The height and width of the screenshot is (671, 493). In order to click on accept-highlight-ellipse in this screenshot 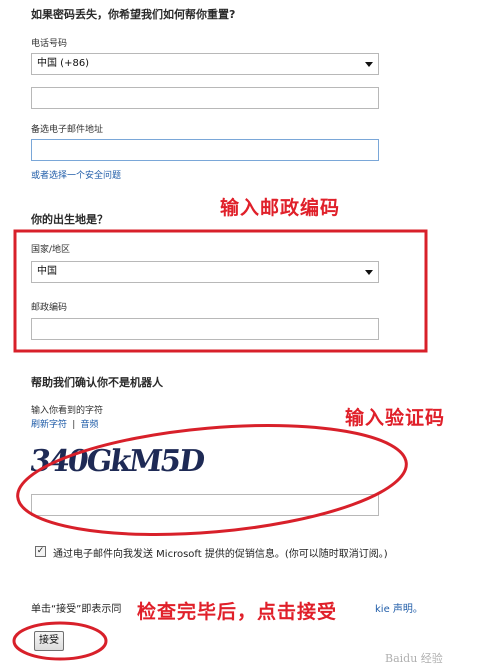, I will do `click(60, 641)`.